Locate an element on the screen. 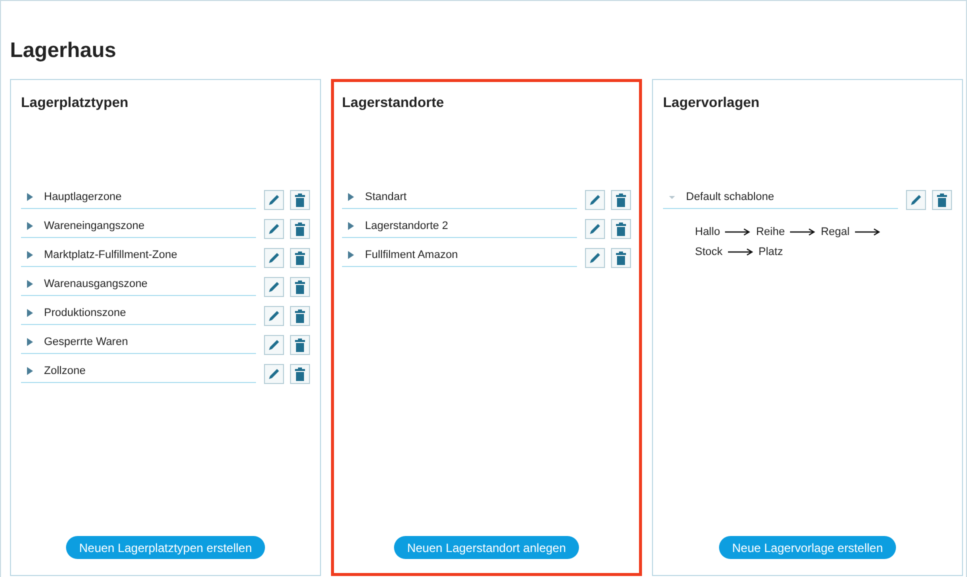  tree-item: Default schablone is located at coordinates (730, 197).